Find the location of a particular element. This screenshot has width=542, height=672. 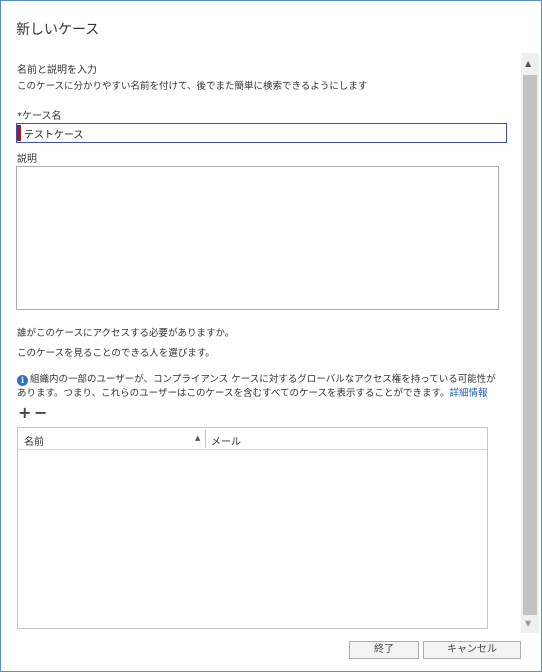

section-description: このケースに分かりやすい名前を付けて、後でまた簡単に検索できるようにします is located at coordinates (192, 86).